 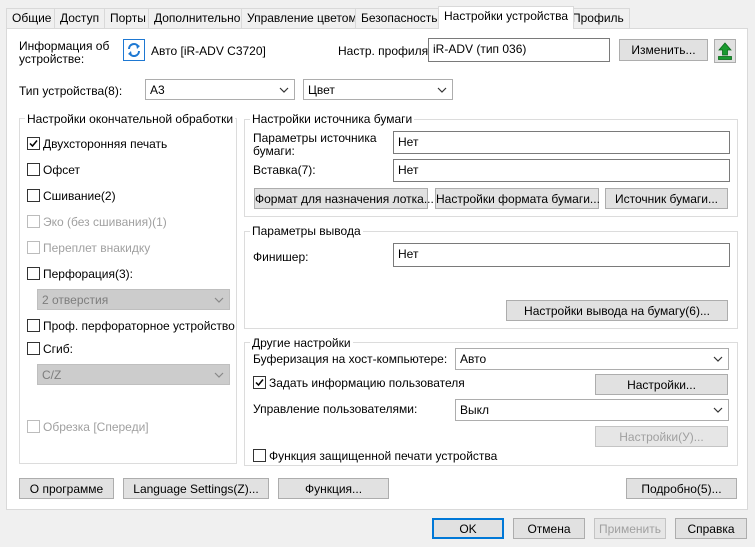 What do you see at coordinates (335, 409) in the screenshot?
I see `user-mgmt-label: Управление пользователями:` at bounding box center [335, 409].